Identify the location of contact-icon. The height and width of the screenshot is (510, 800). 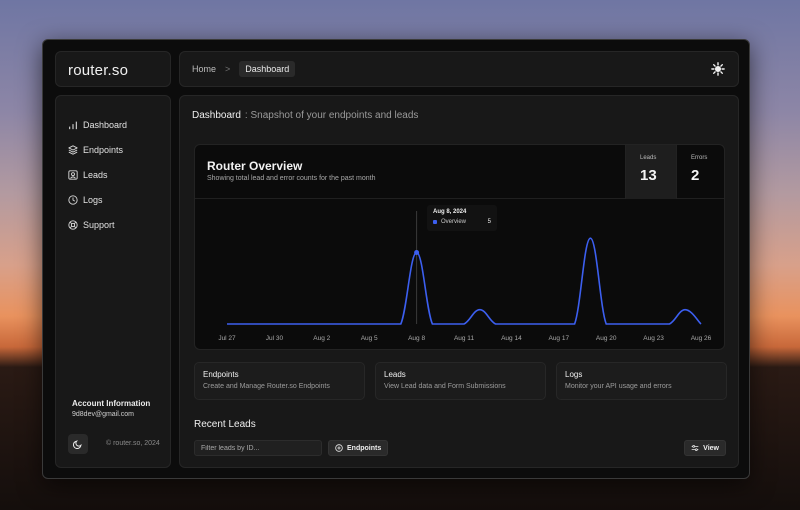
(73, 174).